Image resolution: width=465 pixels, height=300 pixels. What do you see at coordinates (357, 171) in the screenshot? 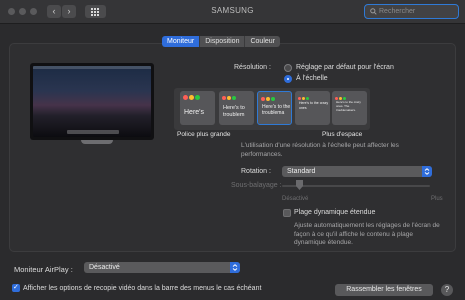
I see `rotation-select: Standard` at bounding box center [357, 171].